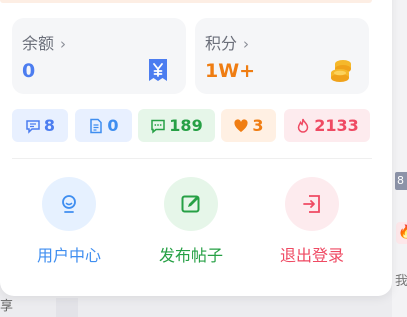  I want to click on stat-posts-value: 0, so click(113, 125).